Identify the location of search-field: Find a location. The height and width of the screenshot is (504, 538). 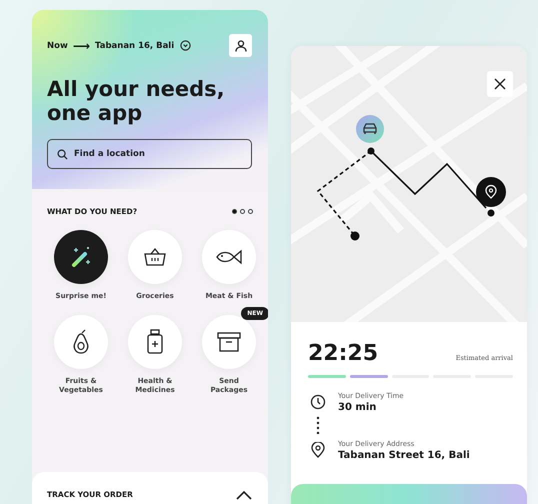
(149, 154).